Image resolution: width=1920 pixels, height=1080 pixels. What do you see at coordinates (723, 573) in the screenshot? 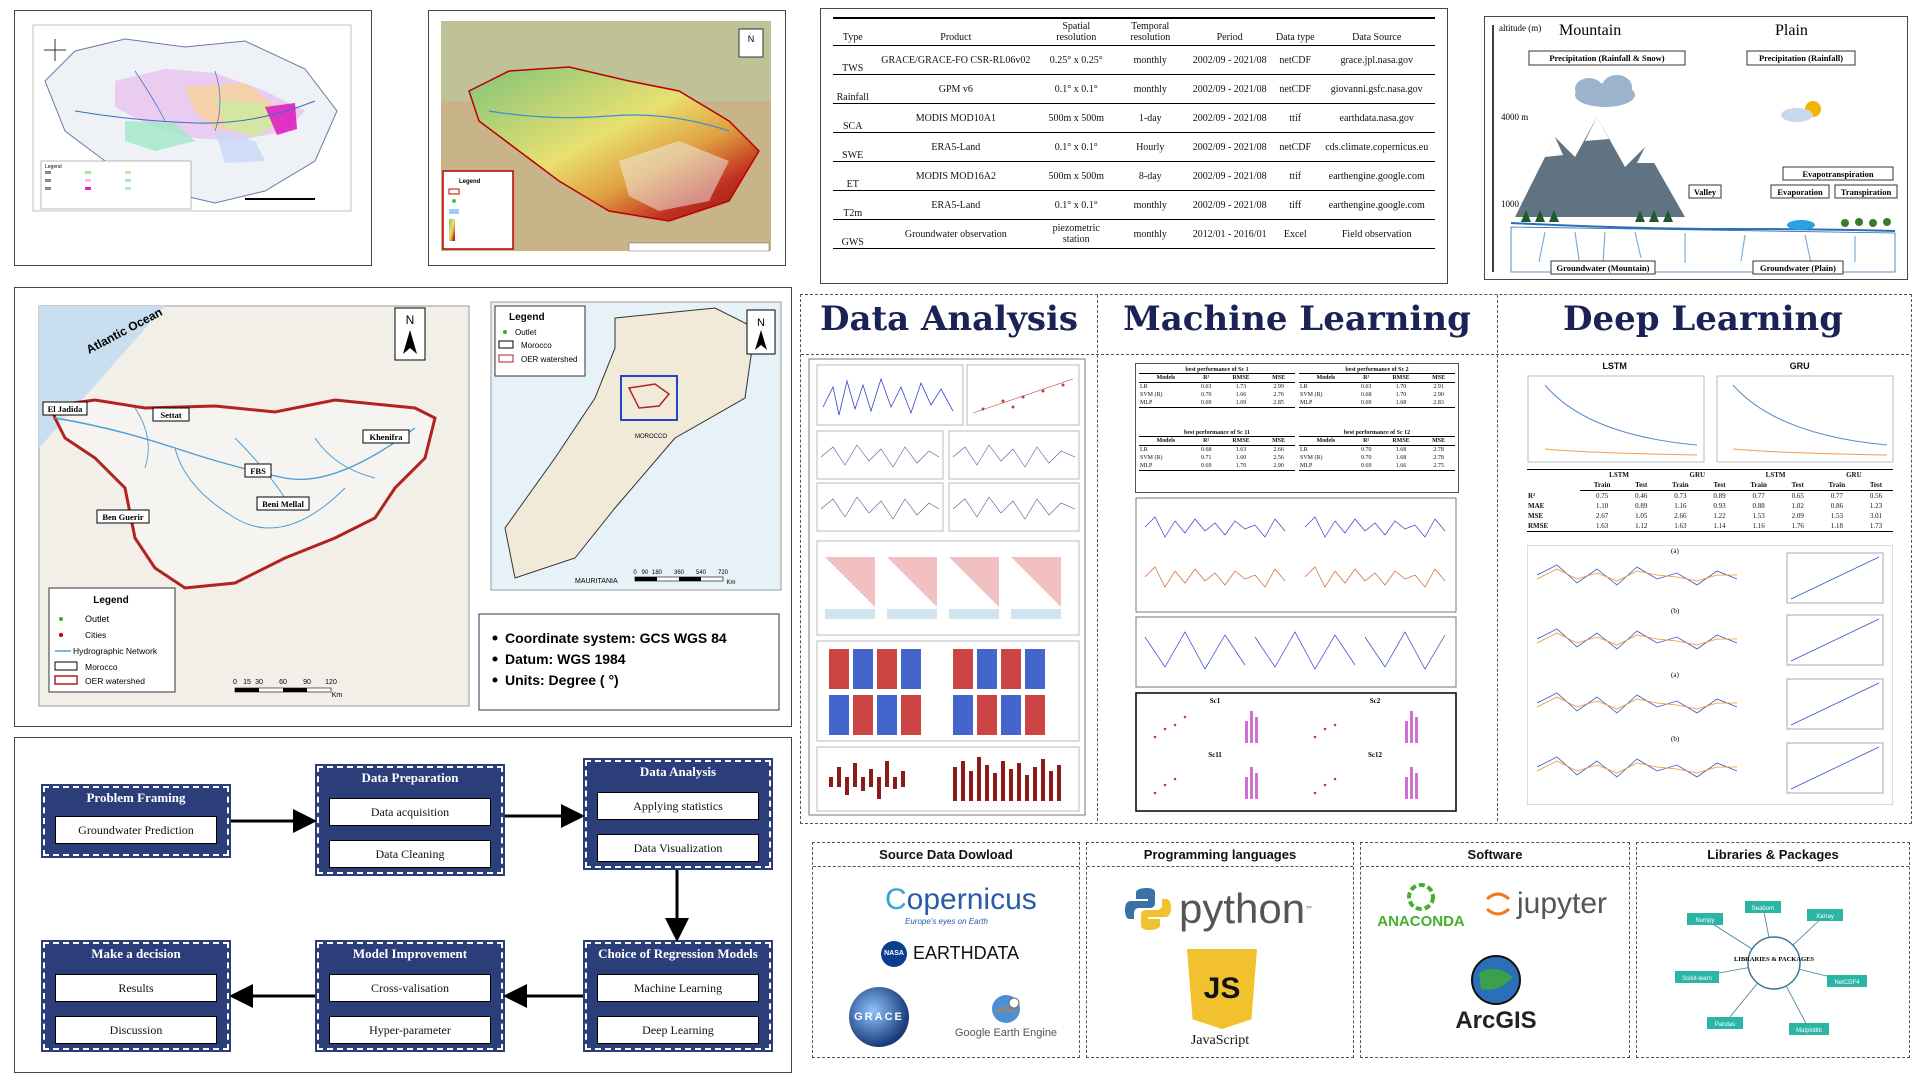
I see `svg-text: 720` at bounding box center [723, 573].